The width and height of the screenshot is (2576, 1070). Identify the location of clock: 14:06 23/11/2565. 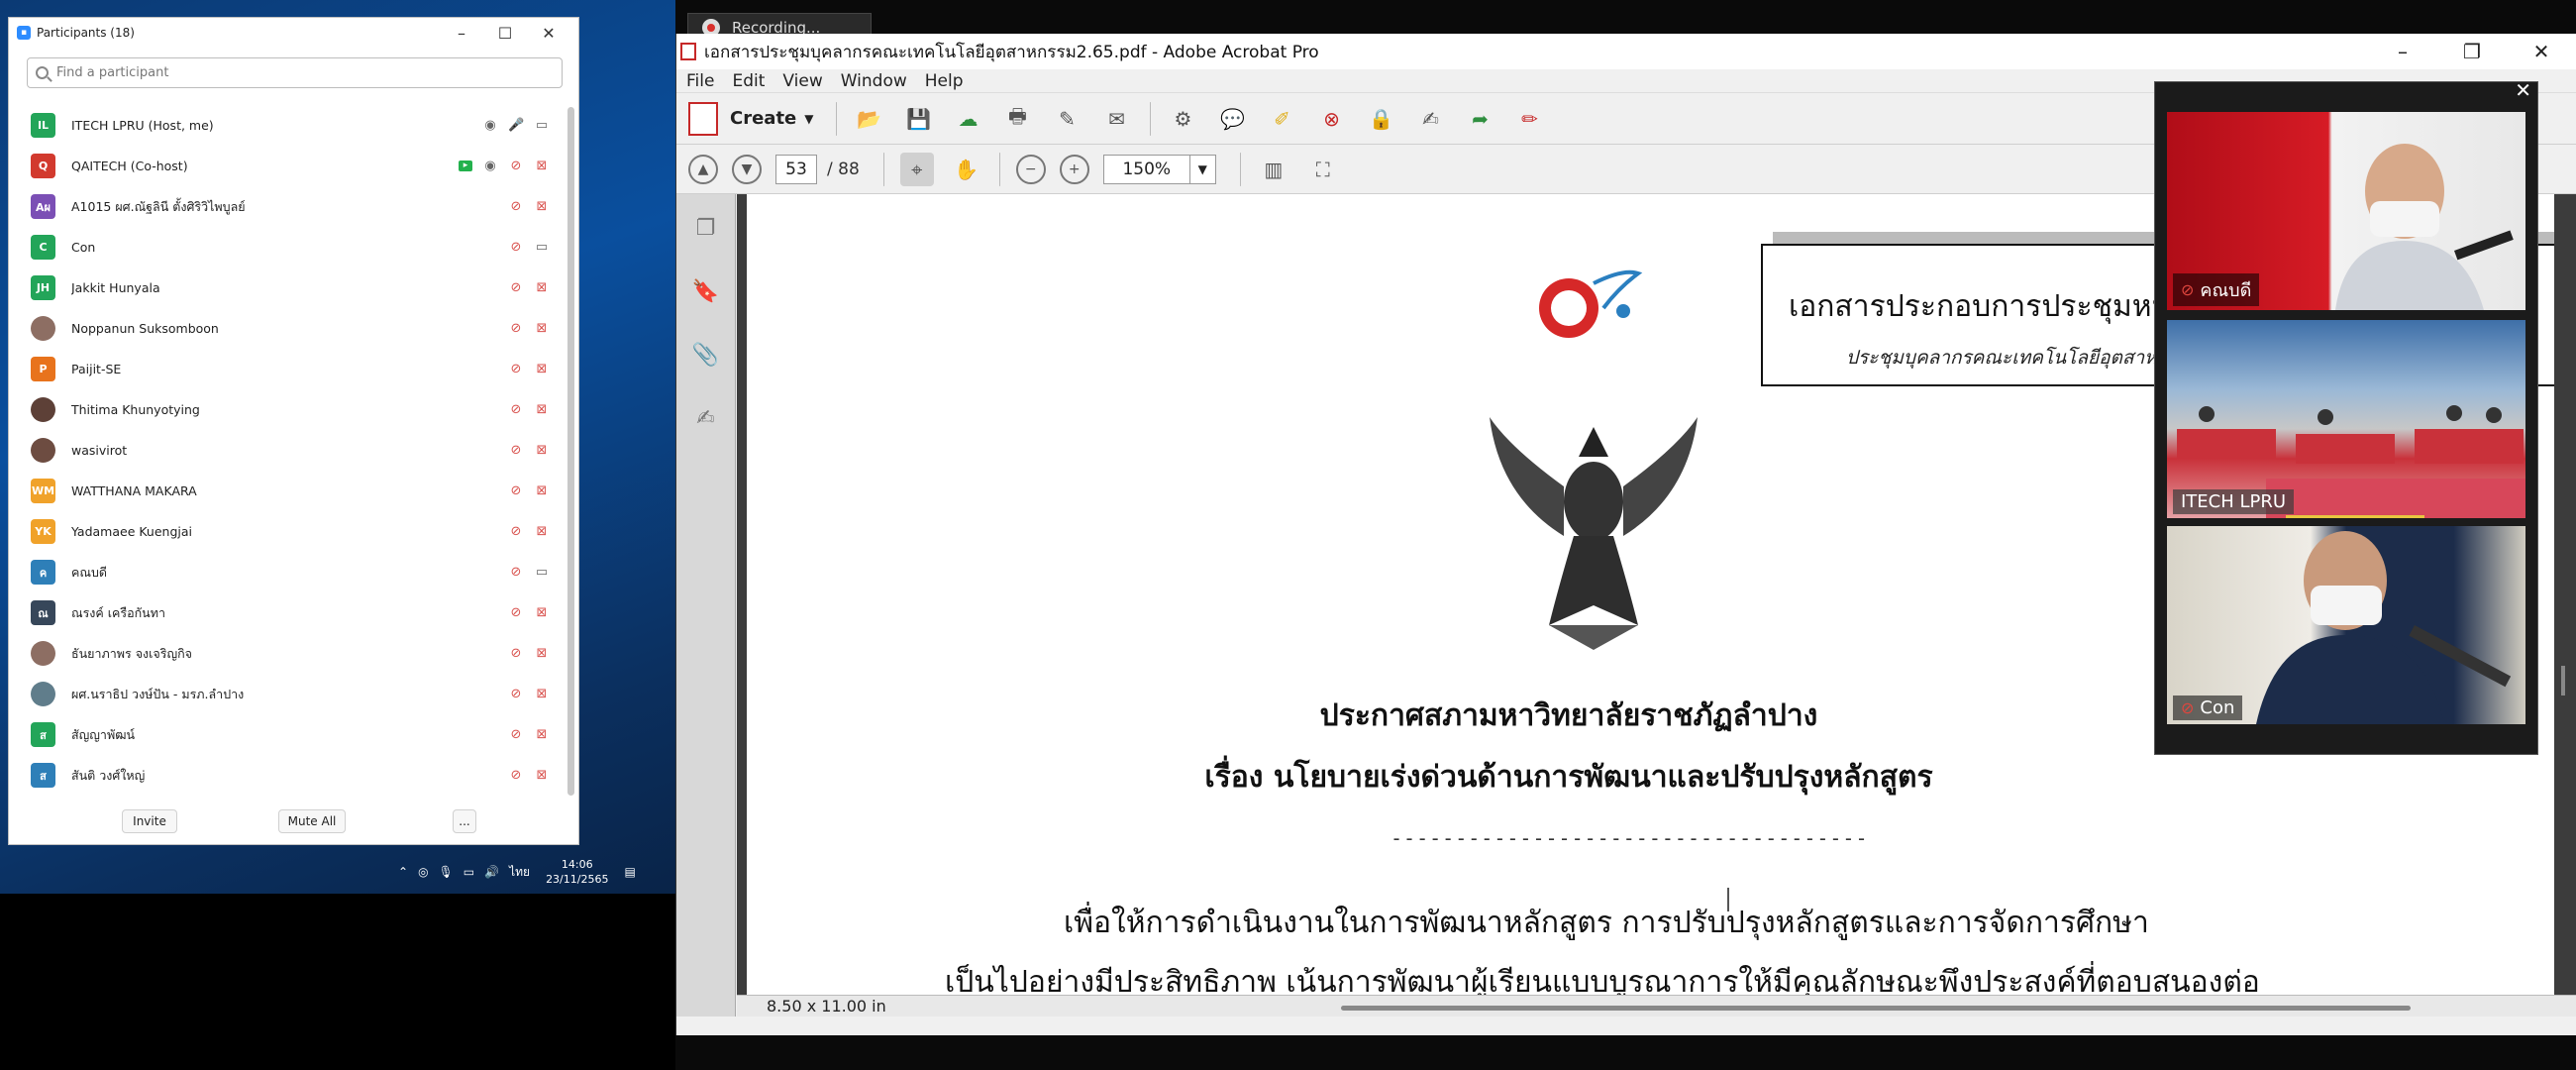
(577, 872).